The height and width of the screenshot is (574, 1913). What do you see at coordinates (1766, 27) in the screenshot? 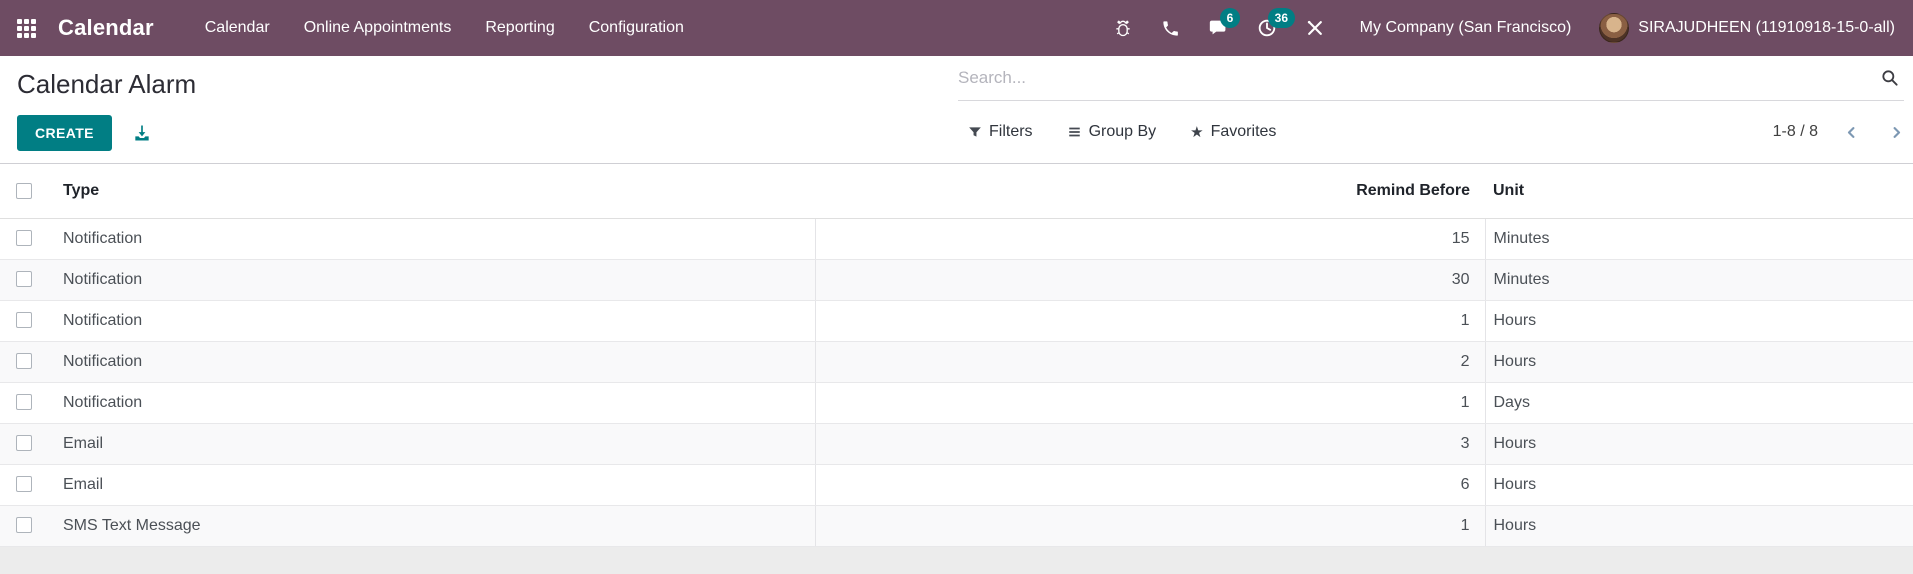
I see `user-name: SIRAJUDHEEN (11910918-15-0-all)` at bounding box center [1766, 27].